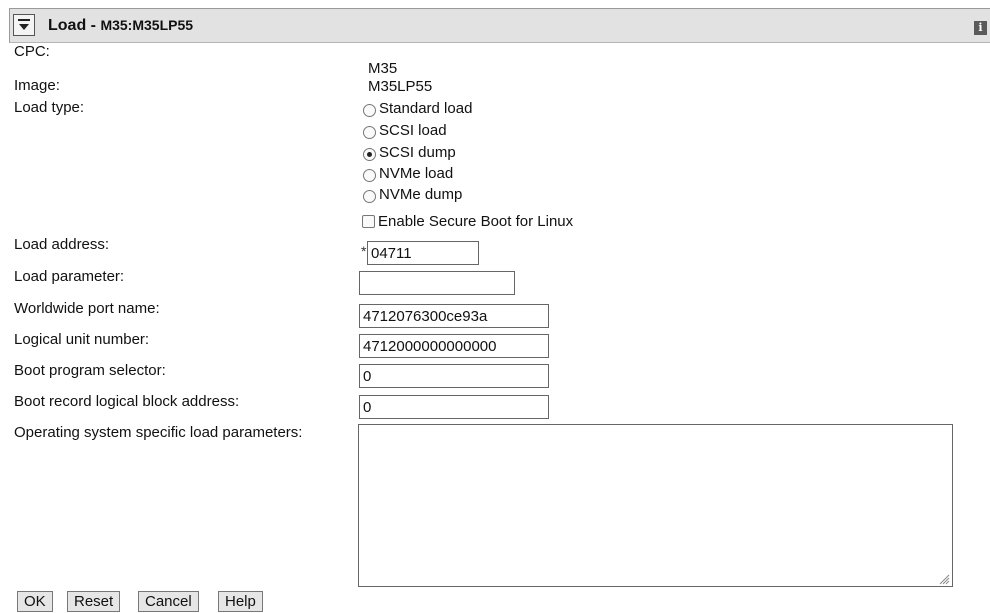  Describe the element at coordinates (454, 316) in the screenshot. I see `wwpn-input` at that location.